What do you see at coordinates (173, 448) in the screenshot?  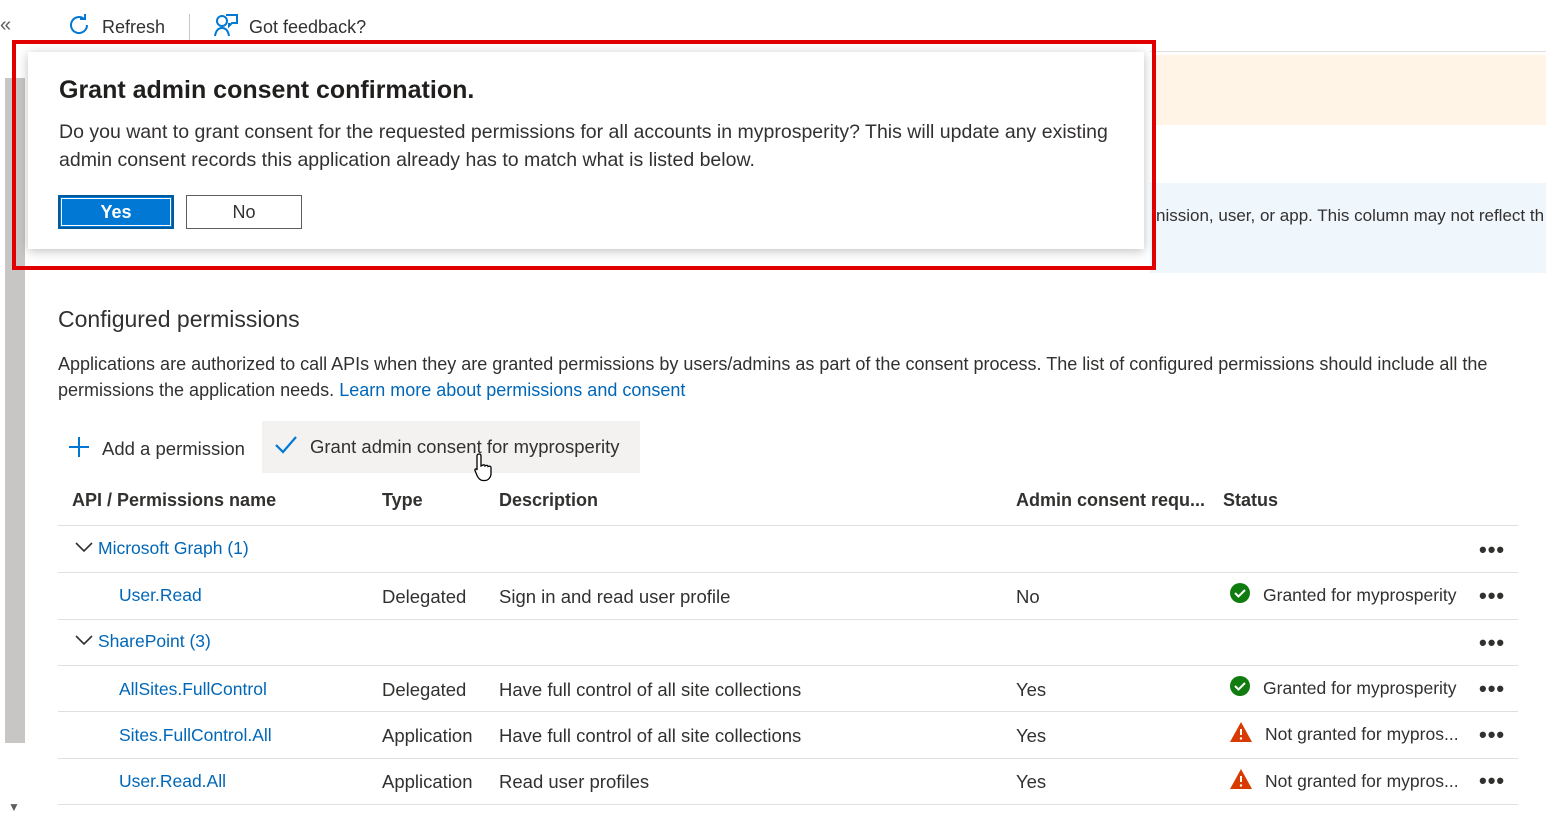 I see `add-permission-label: Add a permission` at bounding box center [173, 448].